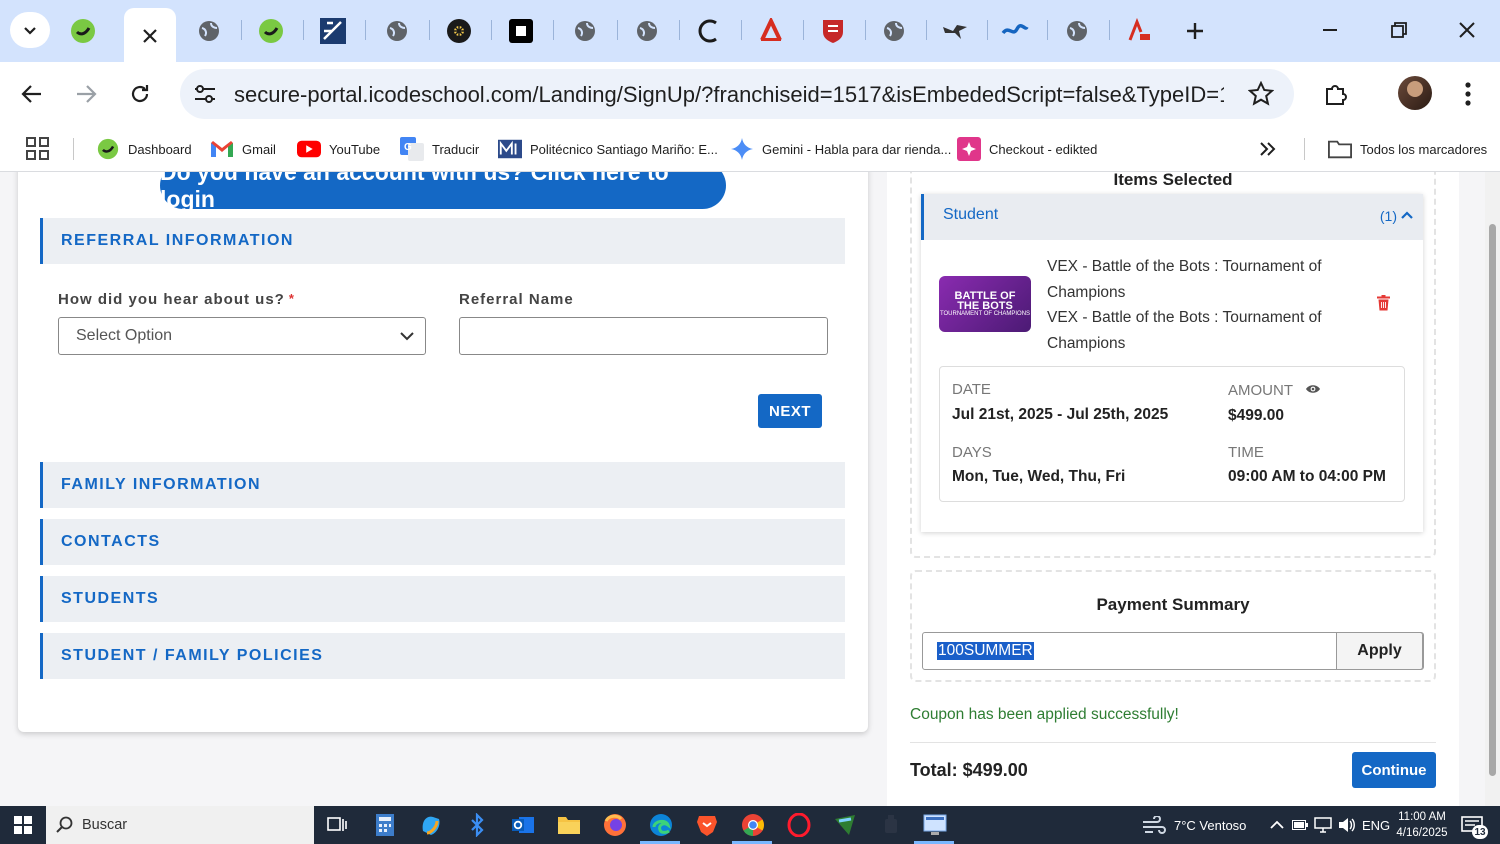 This screenshot has height=844, width=1500. What do you see at coordinates (30, 30) in the screenshot?
I see `tab-search-button` at bounding box center [30, 30].